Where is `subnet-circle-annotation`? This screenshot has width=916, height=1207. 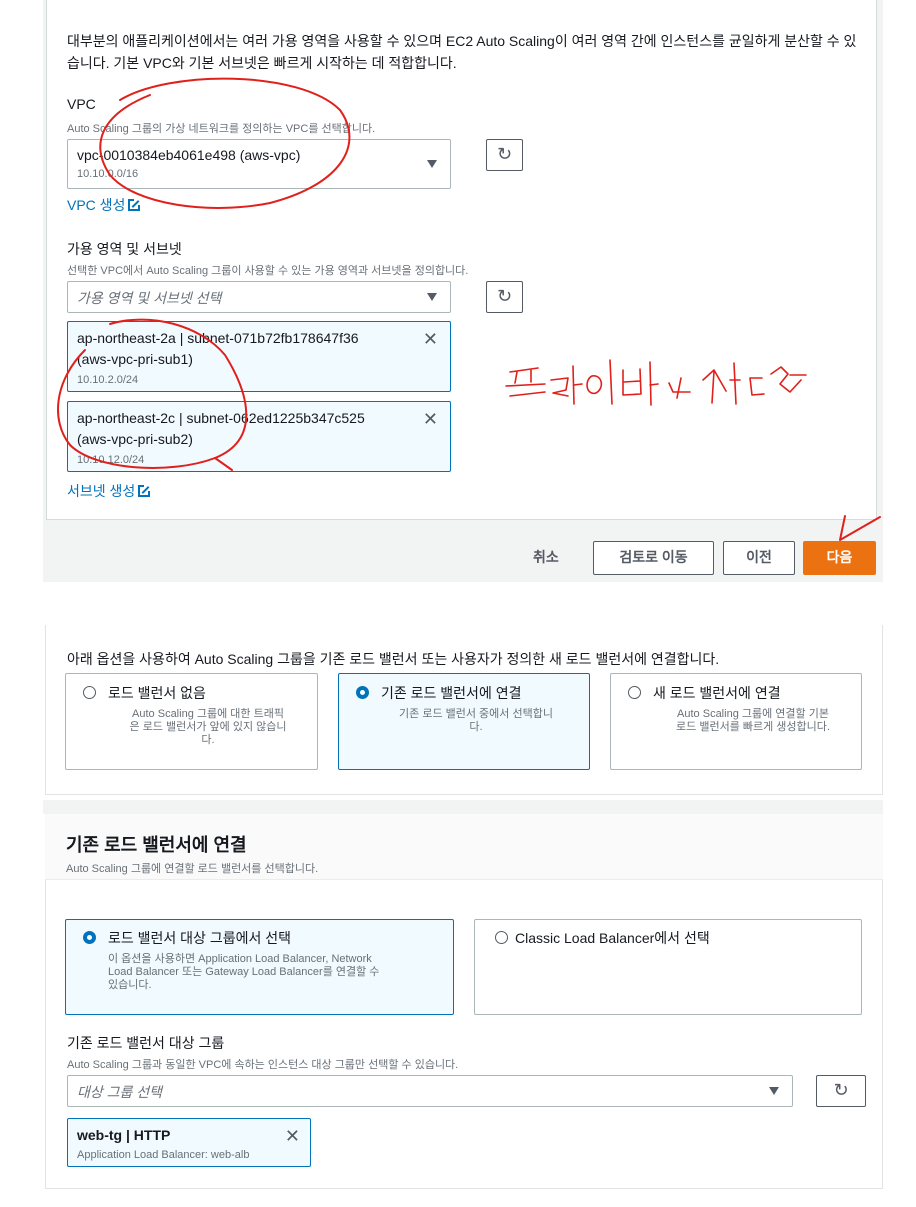 subnet-circle-annotation is located at coordinates (152, 393).